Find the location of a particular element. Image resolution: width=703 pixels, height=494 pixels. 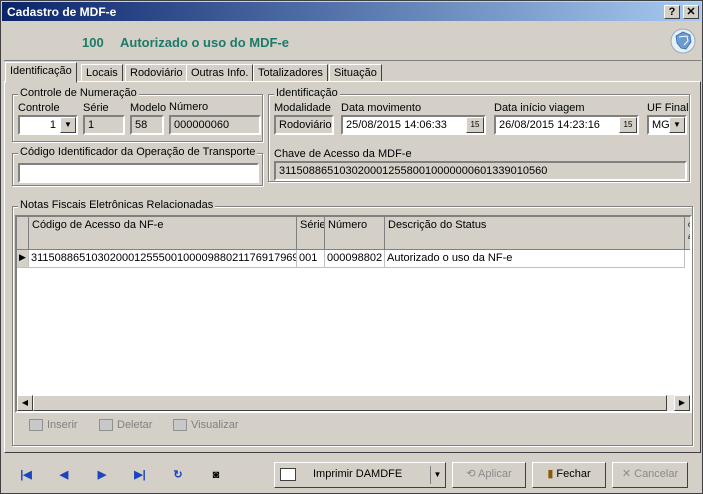

numero-label: Número is located at coordinates (189, 107).